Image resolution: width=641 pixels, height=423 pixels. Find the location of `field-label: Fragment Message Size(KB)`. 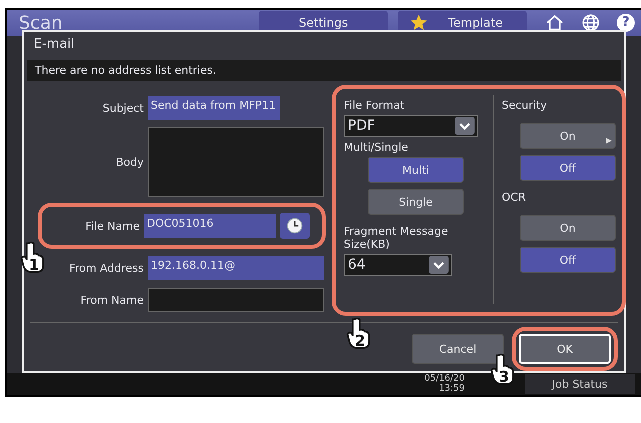

field-label: Fragment Message Size(KB) is located at coordinates (397, 238).